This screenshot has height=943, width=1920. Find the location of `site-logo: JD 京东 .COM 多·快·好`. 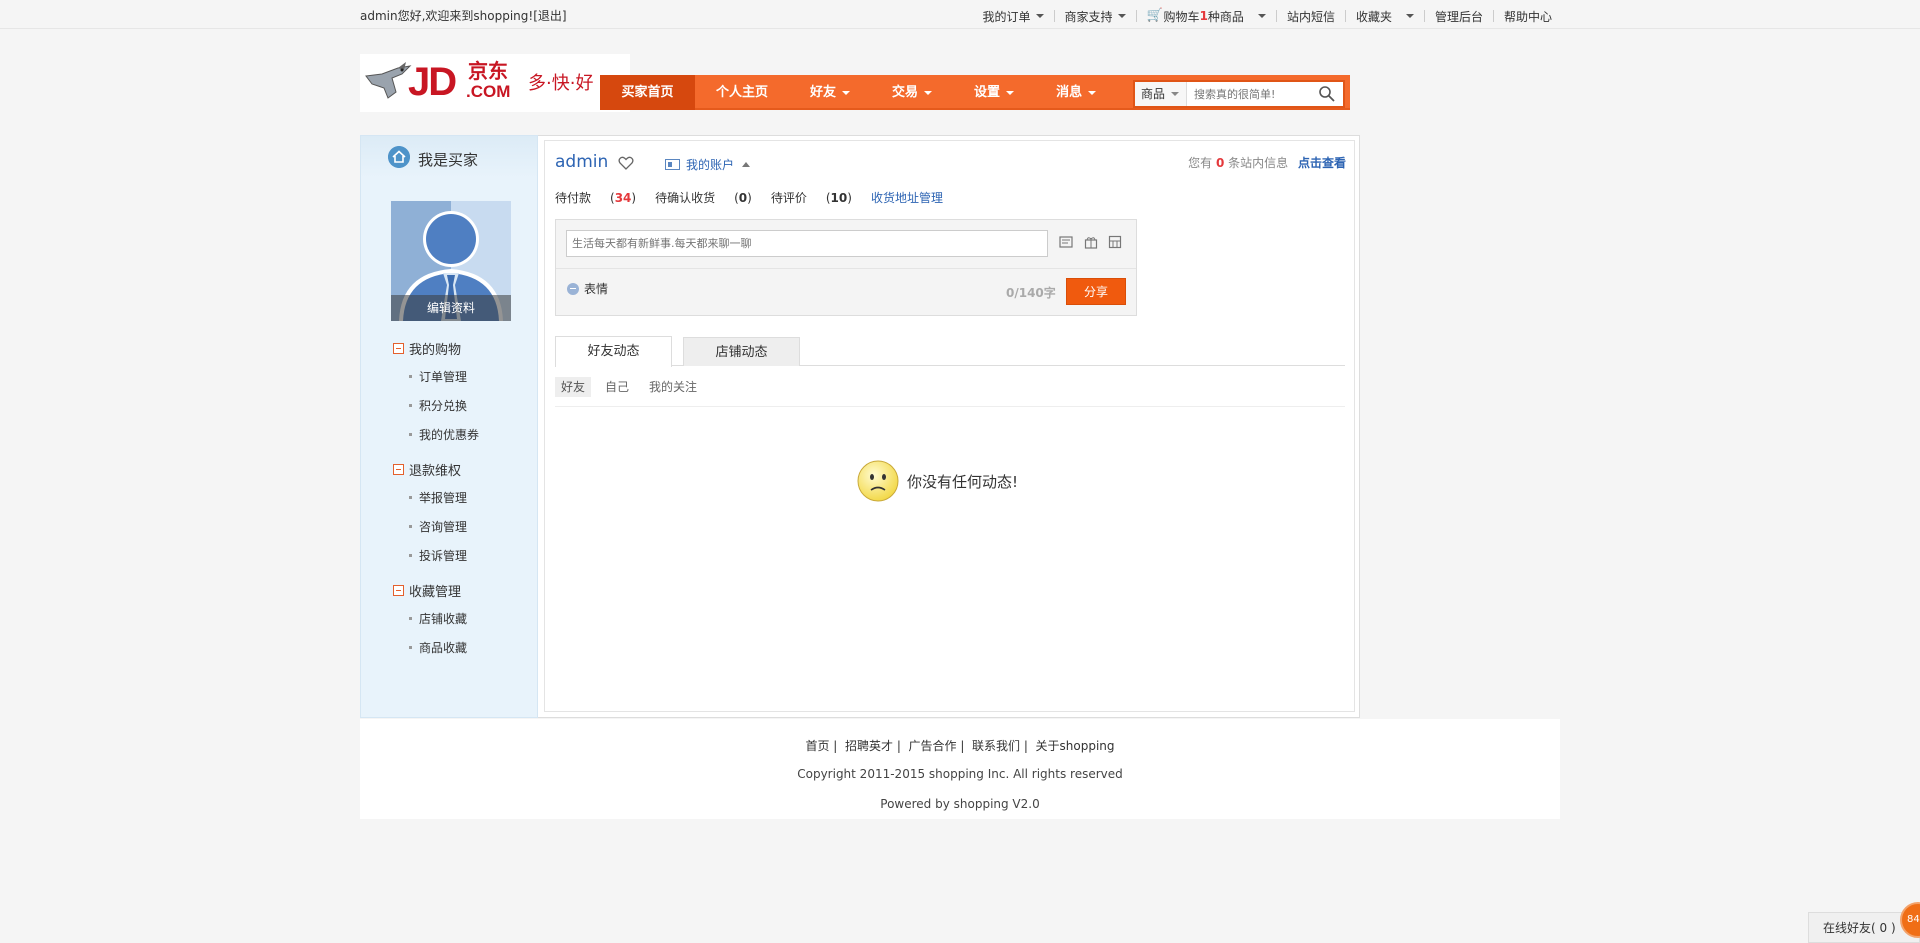

site-logo: JD 京东 .COM 多·快·好 is located at coordinates (495, 83).